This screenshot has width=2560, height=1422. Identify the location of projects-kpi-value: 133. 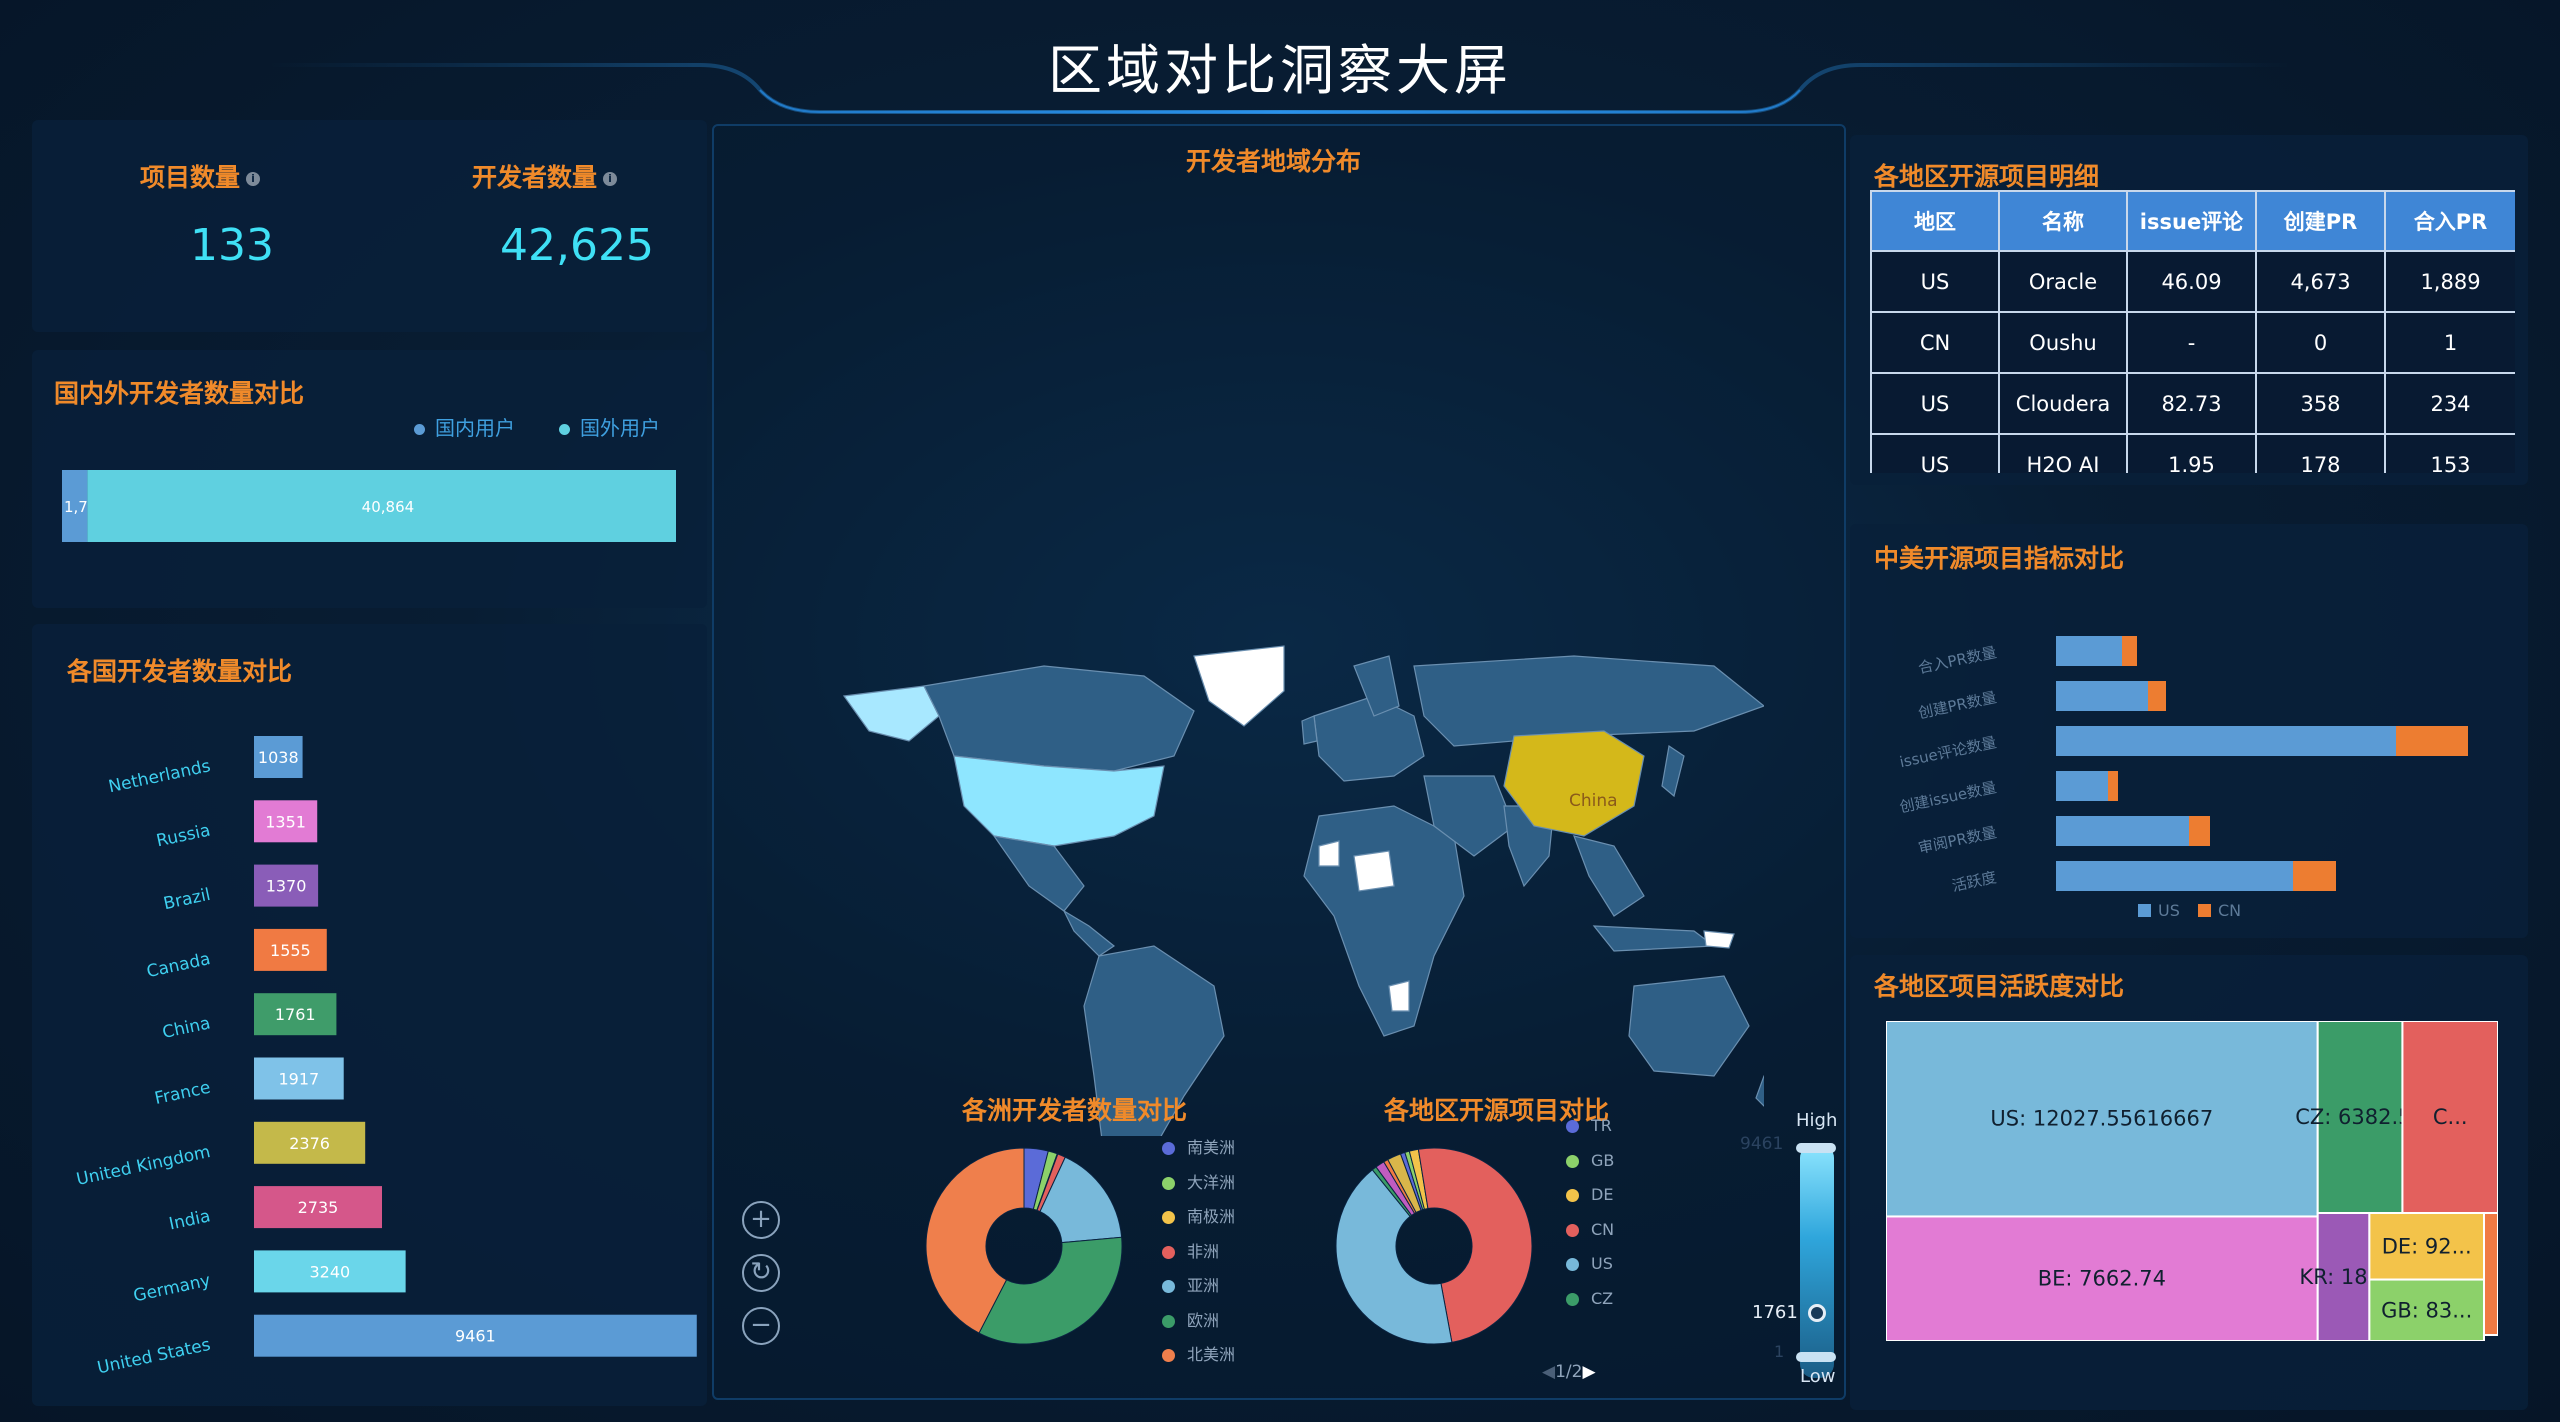
(232, 245).